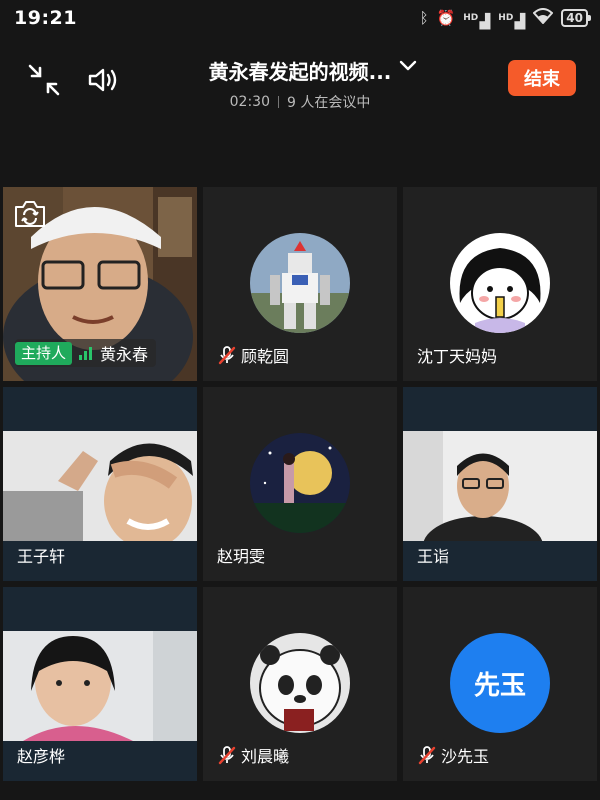 This screenshot has height=800, width=600. Describe the element at coordinates (100, 284) in the screenshot. I see `participant-tile-host: 主持人 黄永春` at that location.